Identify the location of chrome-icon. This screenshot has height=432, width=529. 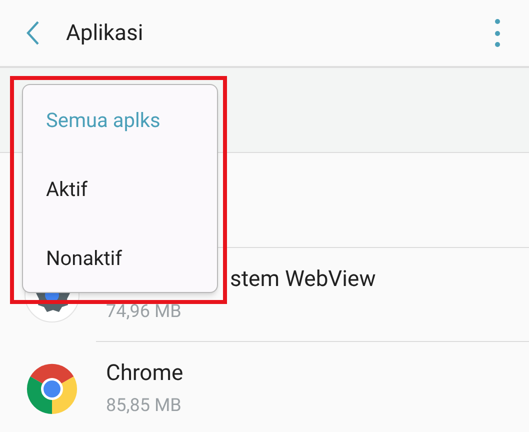
(52, 389).